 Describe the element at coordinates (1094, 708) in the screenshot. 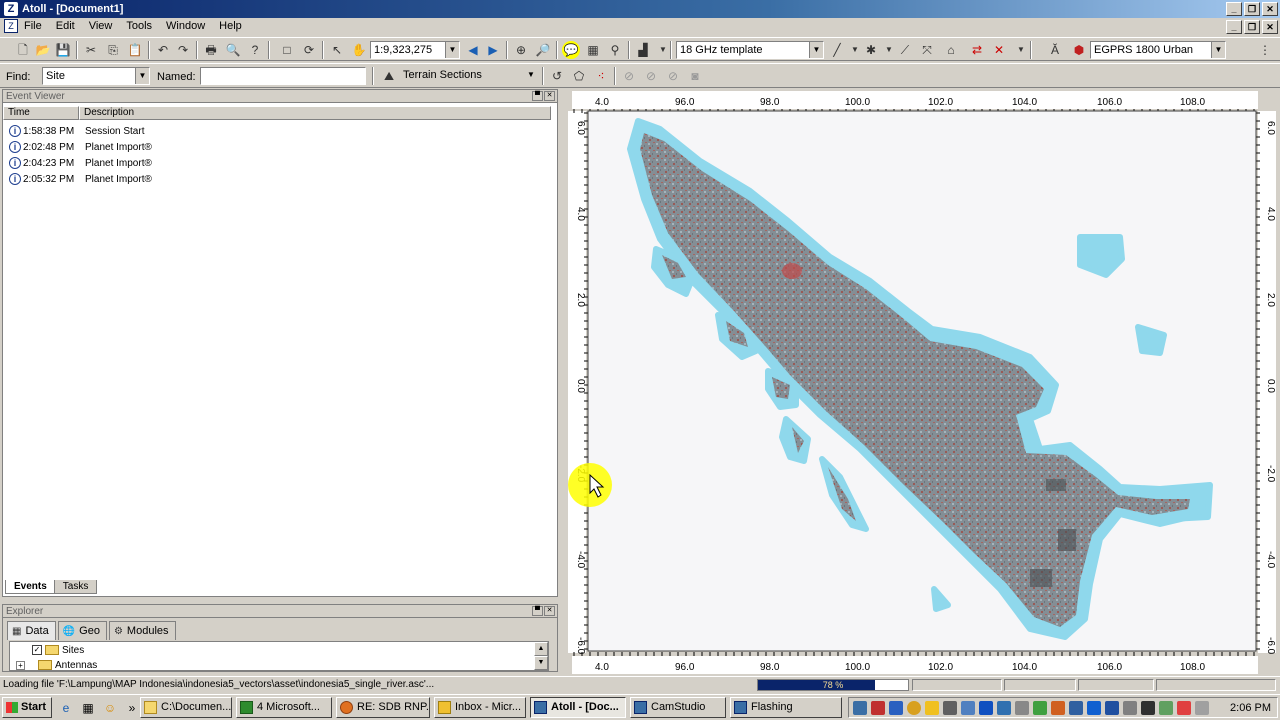

I see `tray-bluetooth2-icon` at that location.